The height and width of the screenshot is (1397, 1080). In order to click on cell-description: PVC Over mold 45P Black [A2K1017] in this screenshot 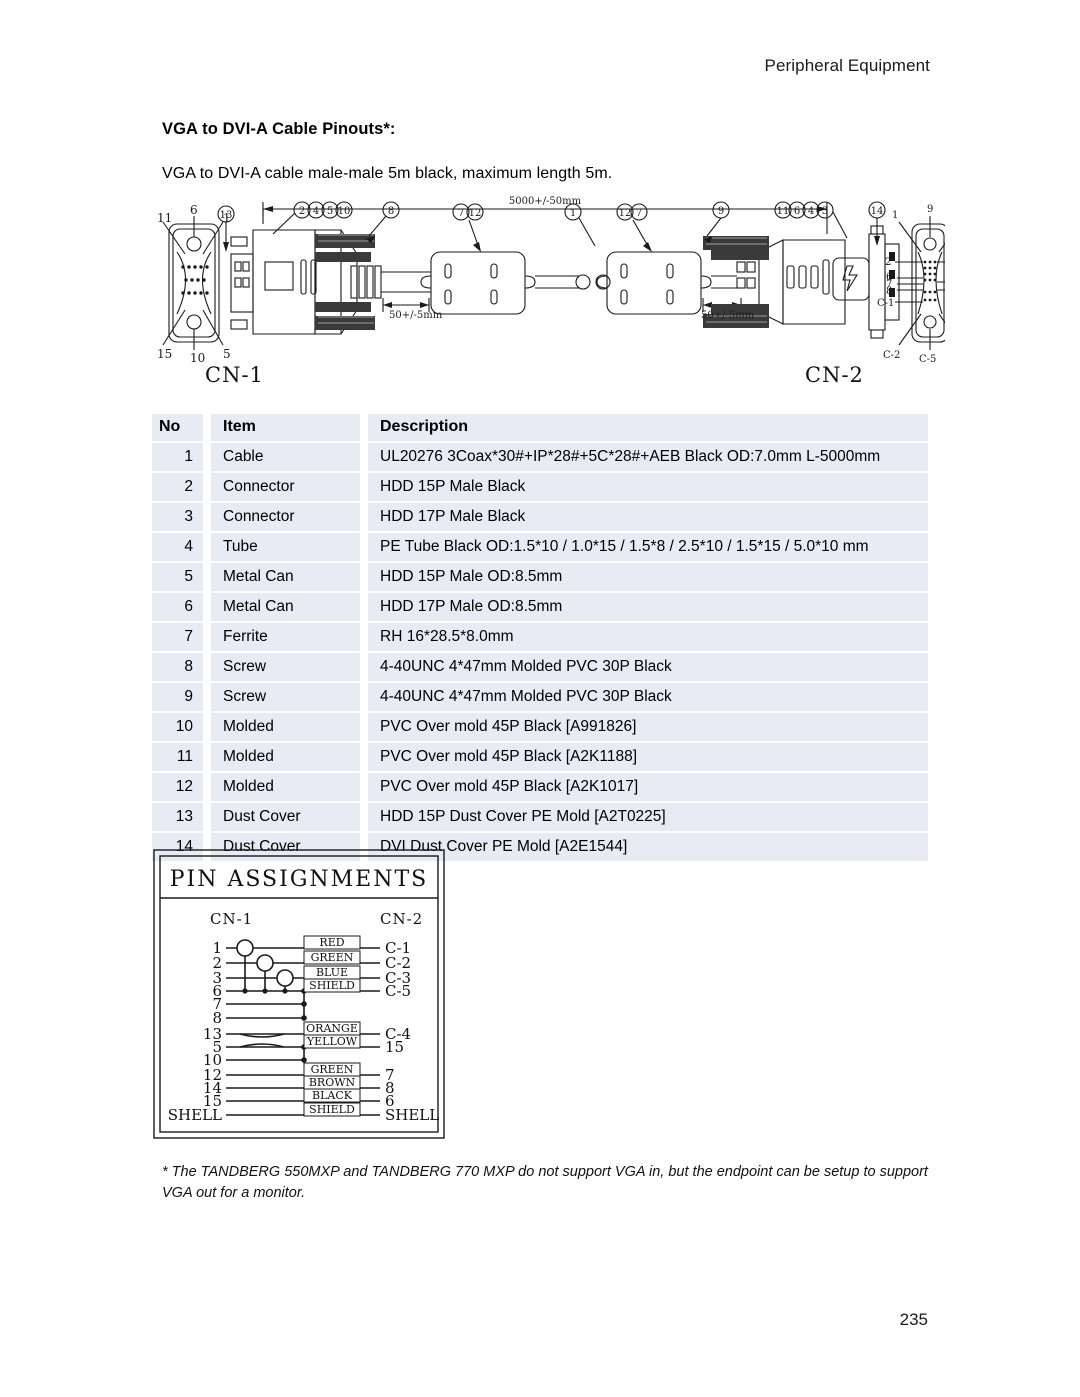, I will do `click(648, 787)`.